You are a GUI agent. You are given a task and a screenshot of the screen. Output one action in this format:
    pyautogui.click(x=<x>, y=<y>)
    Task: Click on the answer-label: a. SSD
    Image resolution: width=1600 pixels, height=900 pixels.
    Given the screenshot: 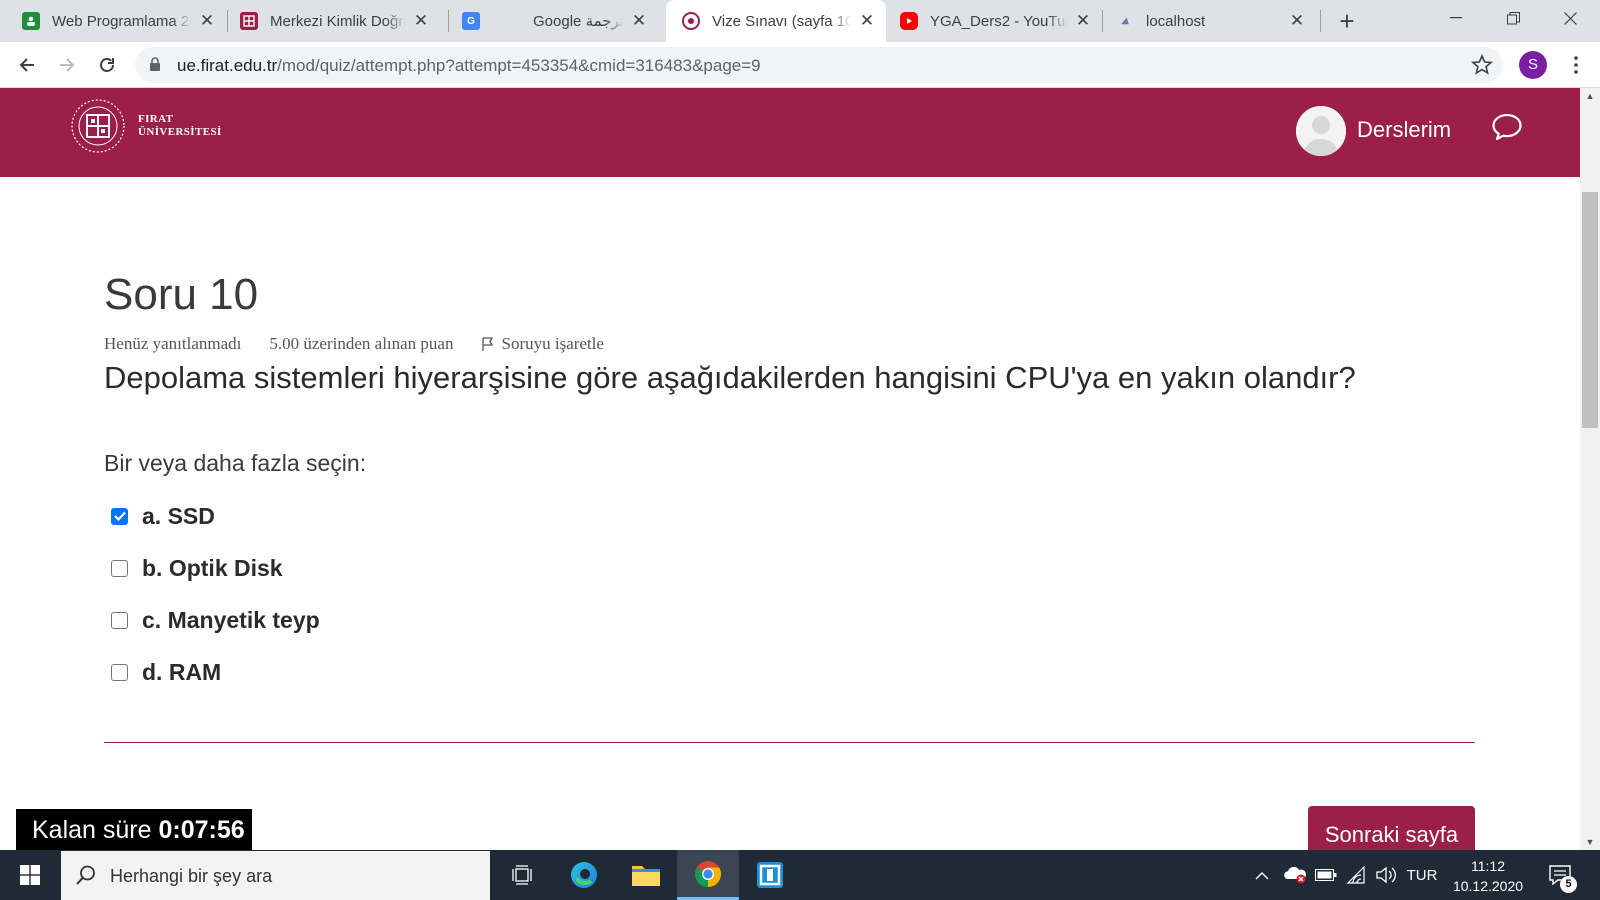 What is the action you would take?
    pyautogui.click(x=178, y=516)
    